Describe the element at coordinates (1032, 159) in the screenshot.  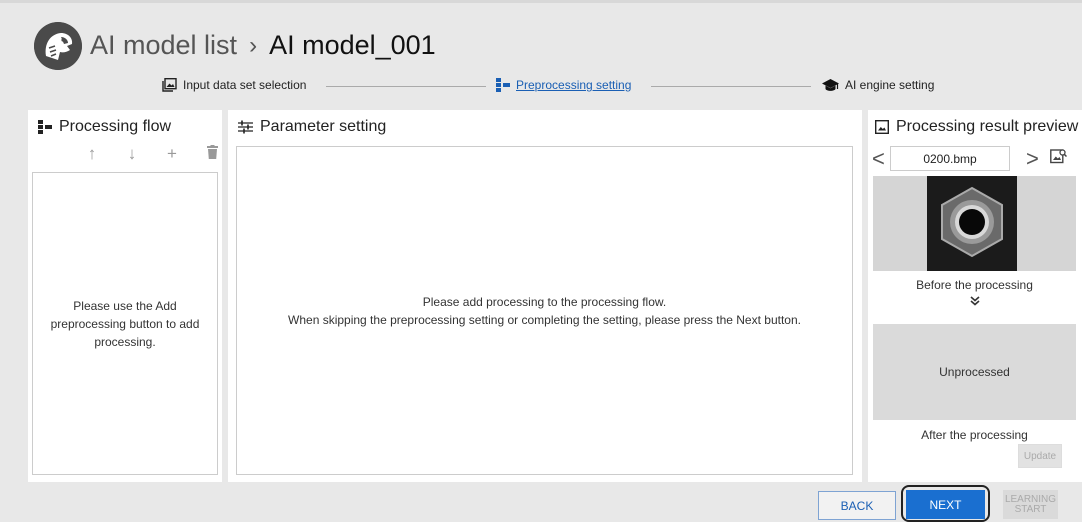
I see `next-image-button: >` at that location.